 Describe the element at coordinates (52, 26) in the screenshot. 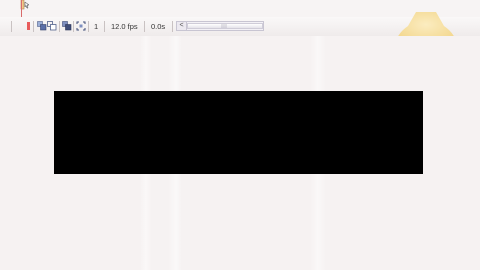

I see `onion-skin-outlines-icon` at that location.